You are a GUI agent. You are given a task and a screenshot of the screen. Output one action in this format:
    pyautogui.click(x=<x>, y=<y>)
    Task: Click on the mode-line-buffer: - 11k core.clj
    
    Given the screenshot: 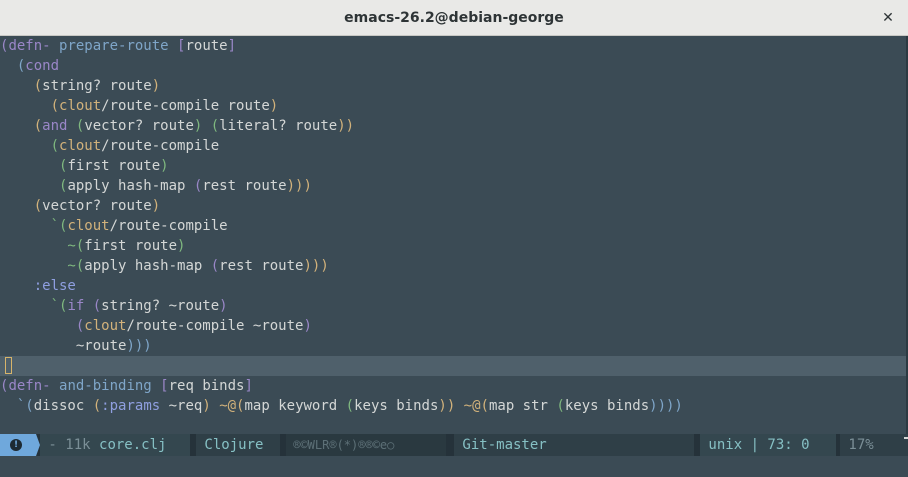 What is the action you would take?
    pyautogui.click(x=115, y=445)
    